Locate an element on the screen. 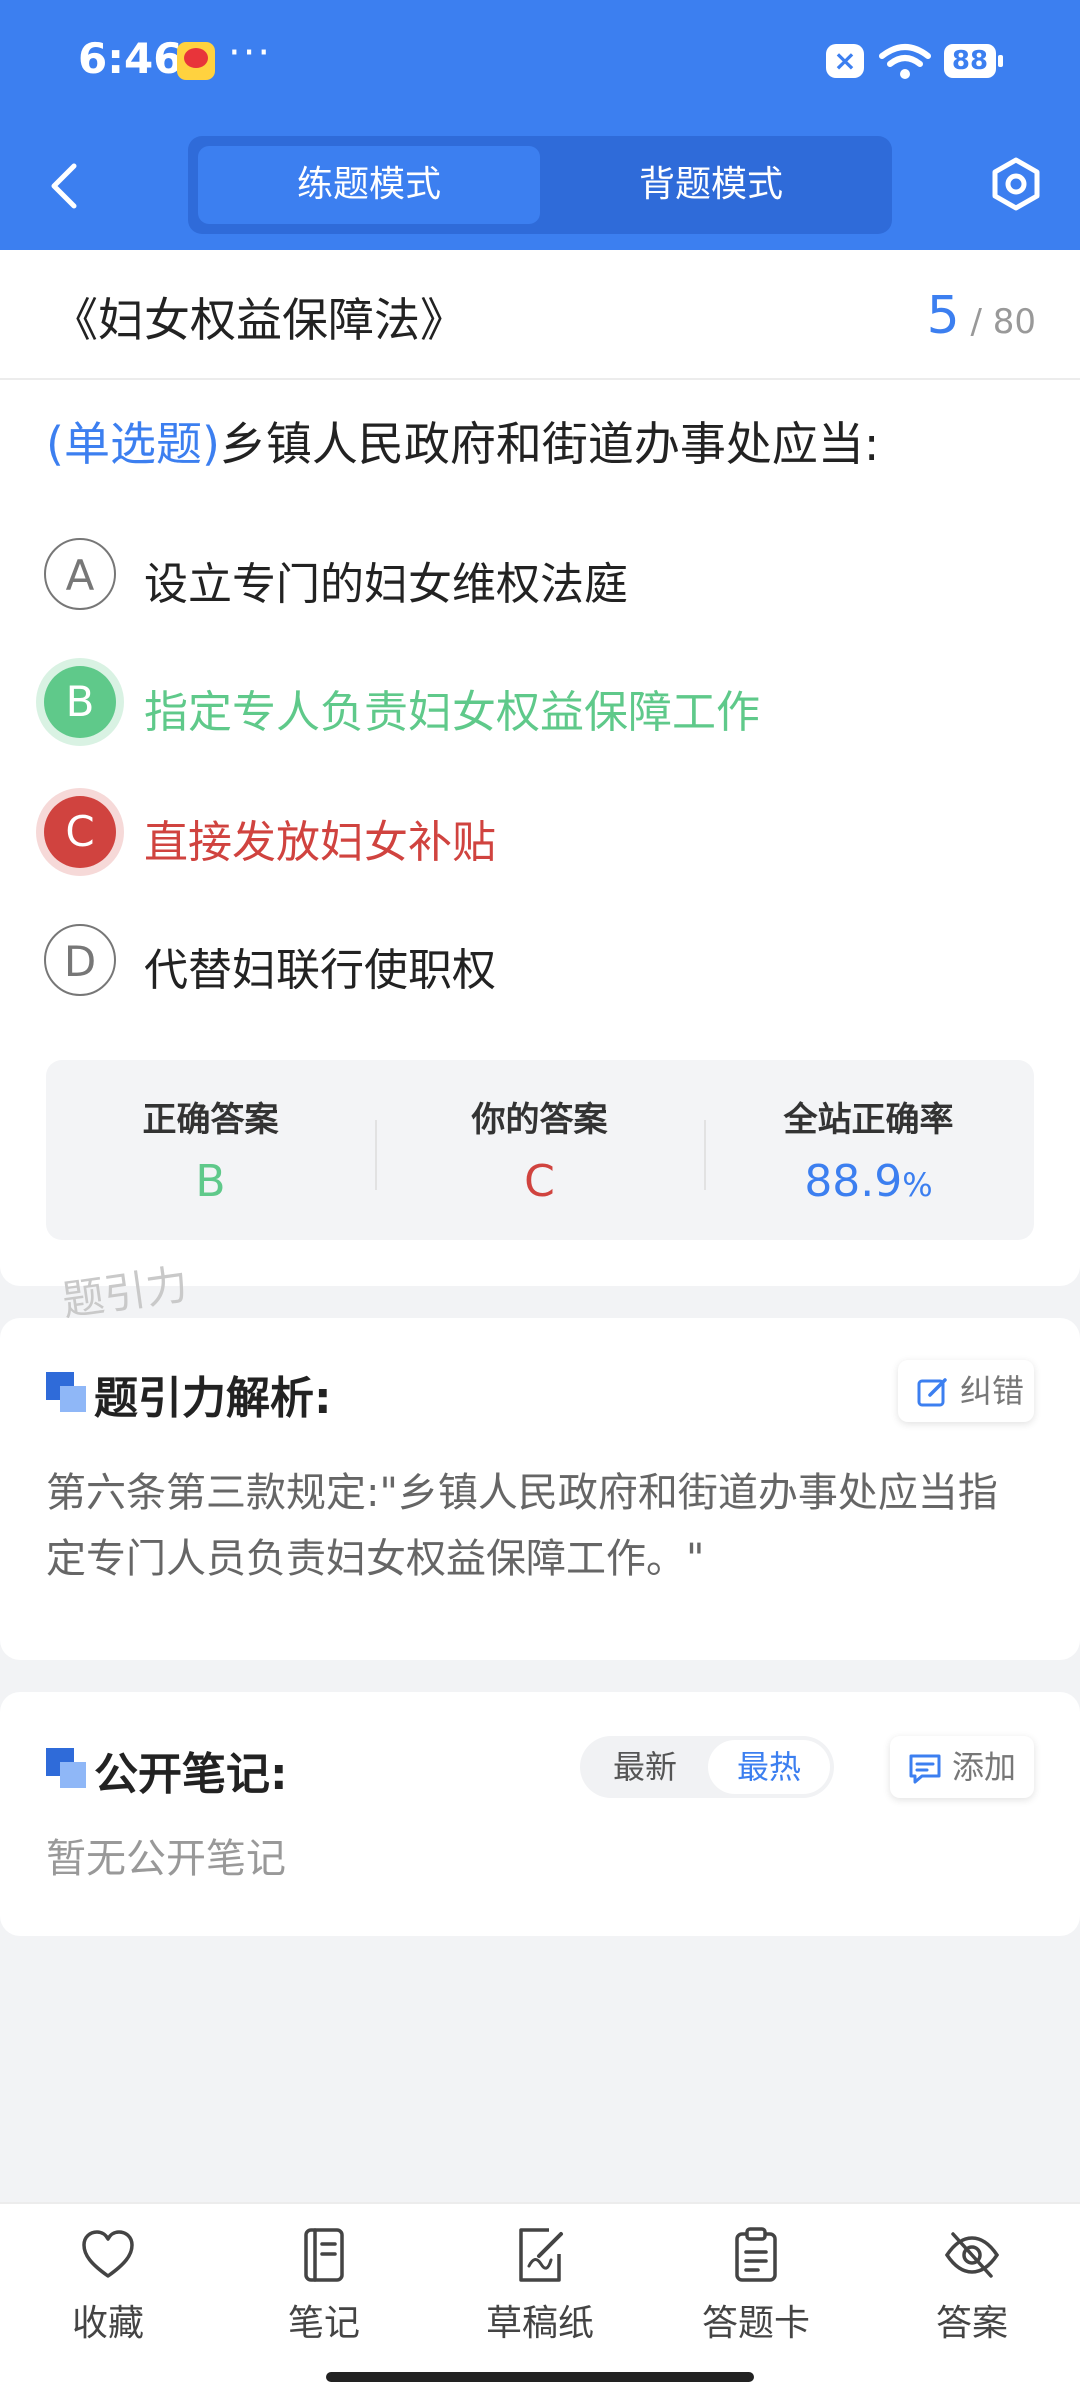  option-text: 设立专门的妇女维权法庭 is located at coordinates (386, 584).